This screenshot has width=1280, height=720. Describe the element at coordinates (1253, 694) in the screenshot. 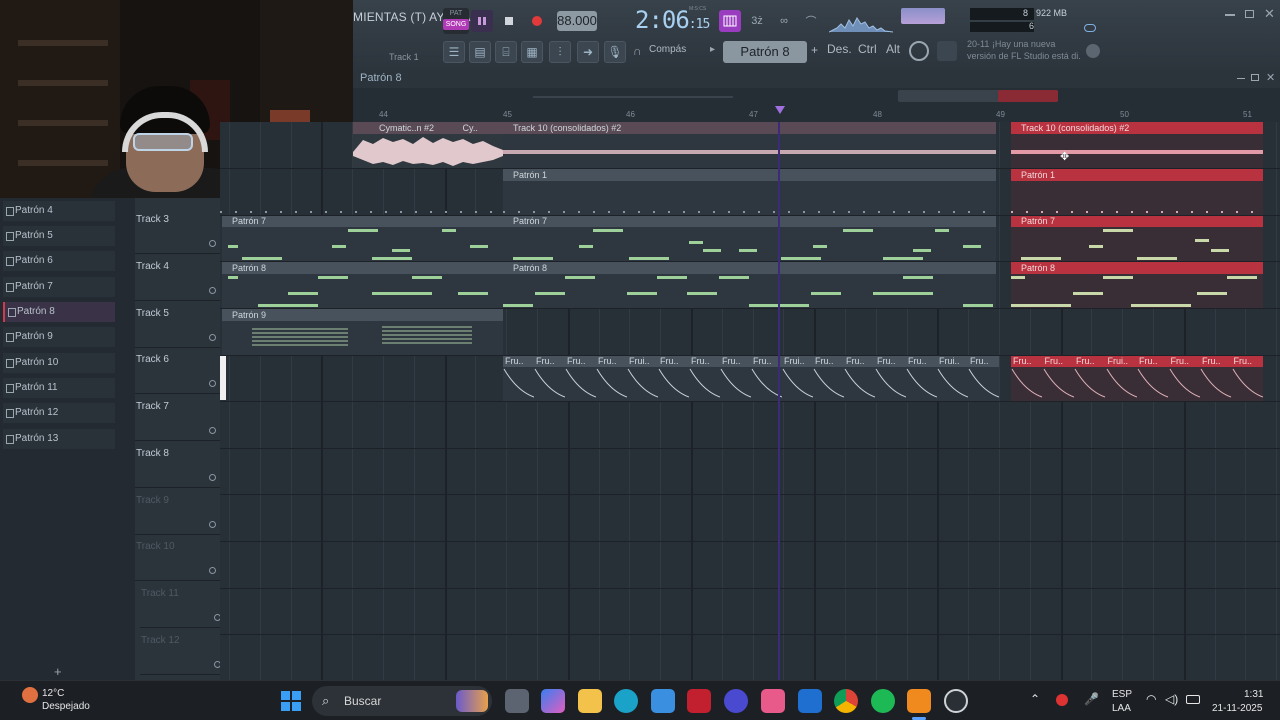

I see `clock-time: 1:31` at that location.